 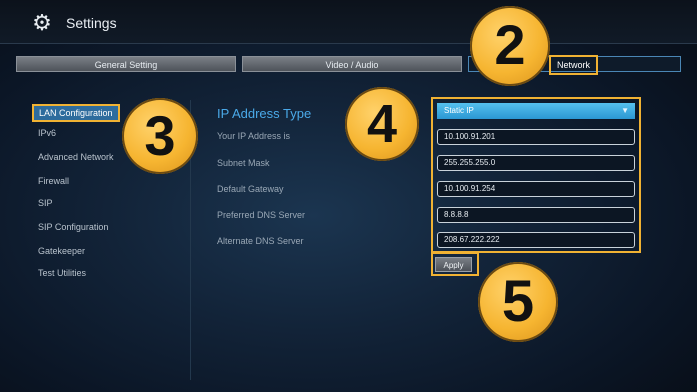 What do you see at coordinates (61, 251) in the screenshot?
I see `sidebar-item-gatekeeper: Gatekeeper` at bounding box center [61, 251].